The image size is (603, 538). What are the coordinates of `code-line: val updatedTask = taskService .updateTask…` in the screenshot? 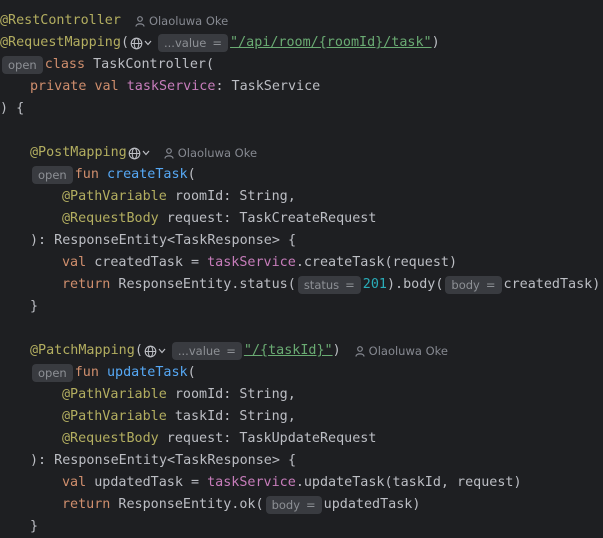 It's located at (292, 482).